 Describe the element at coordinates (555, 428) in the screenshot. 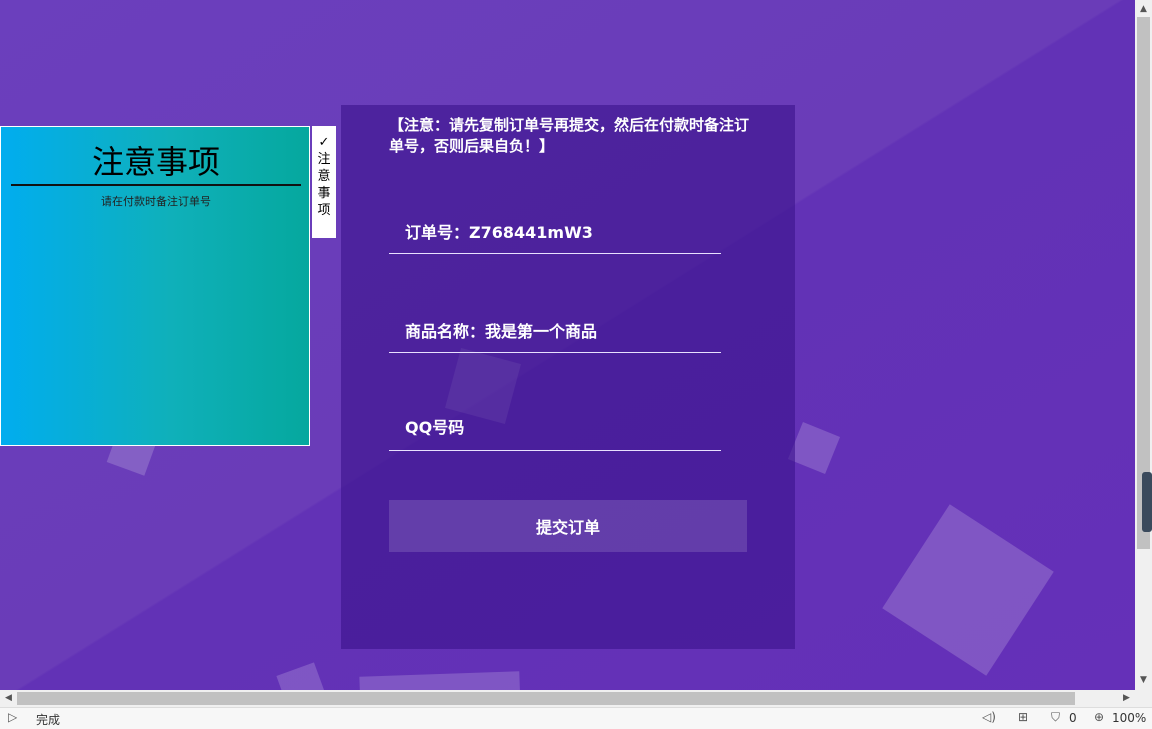

I see `qq-number-input` at that location.